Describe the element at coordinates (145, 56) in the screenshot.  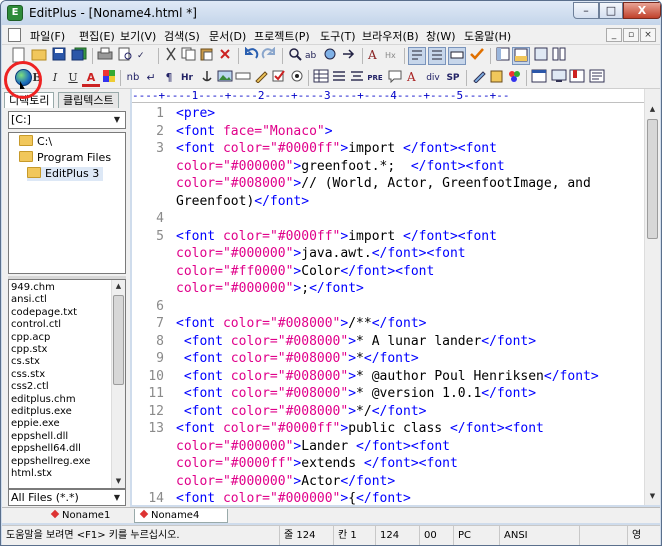
I see `spell-check-icon: ✓` at that location.